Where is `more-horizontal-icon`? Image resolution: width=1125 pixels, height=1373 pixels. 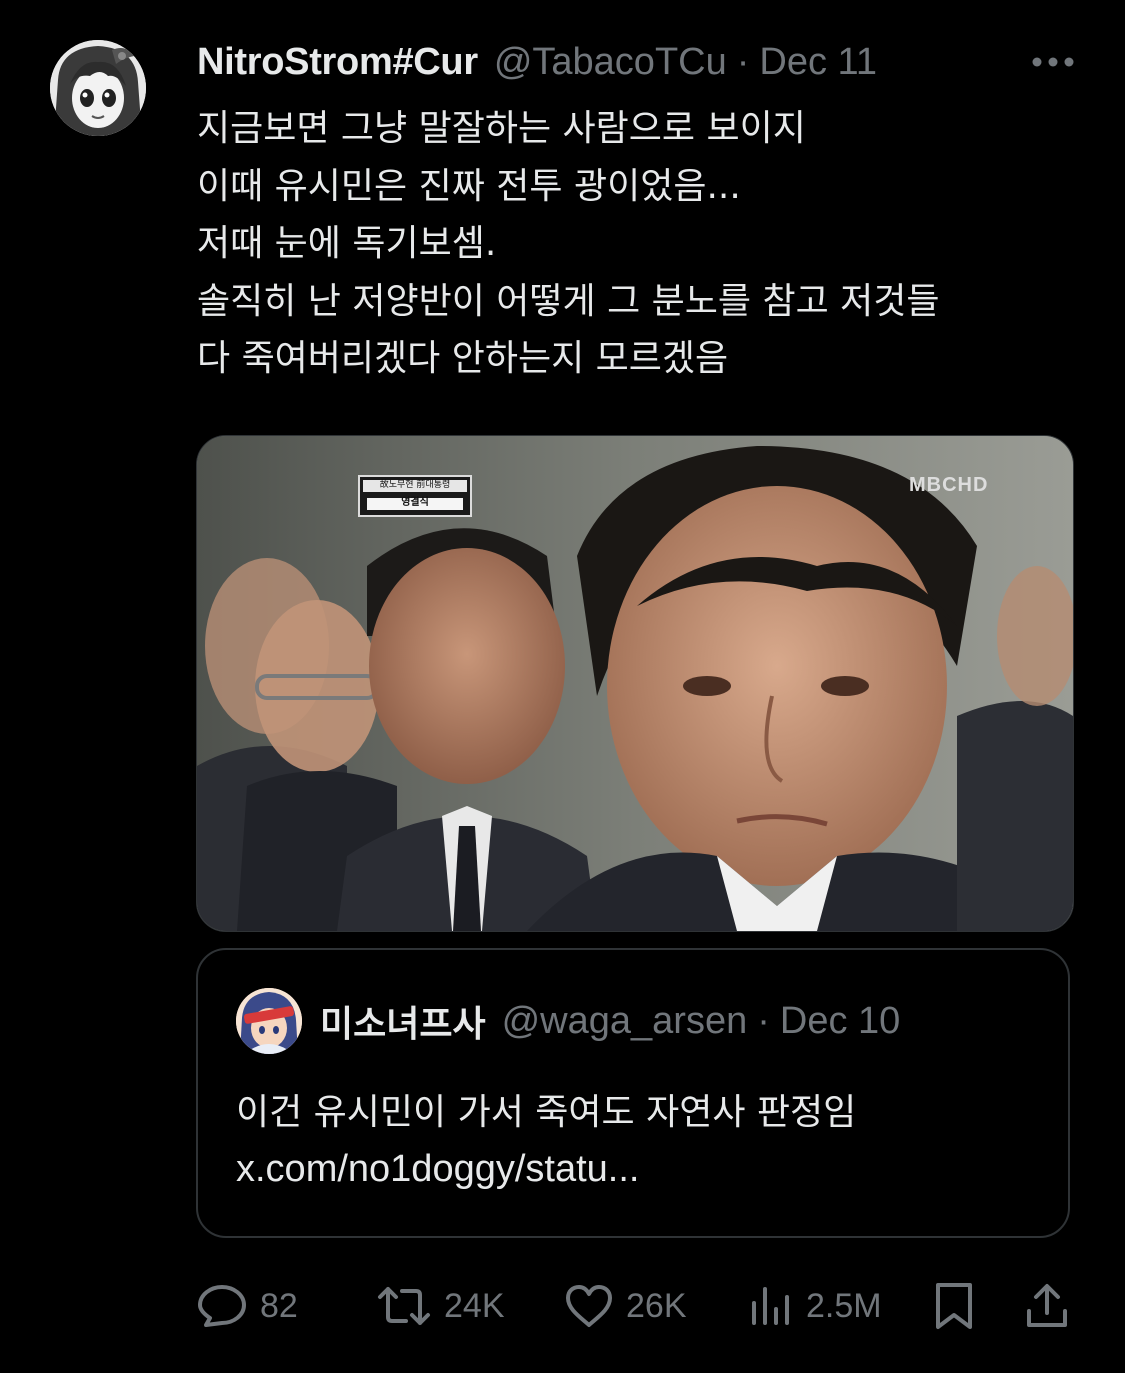 more-horizontal-icon is located at coordinates (1053, 62).